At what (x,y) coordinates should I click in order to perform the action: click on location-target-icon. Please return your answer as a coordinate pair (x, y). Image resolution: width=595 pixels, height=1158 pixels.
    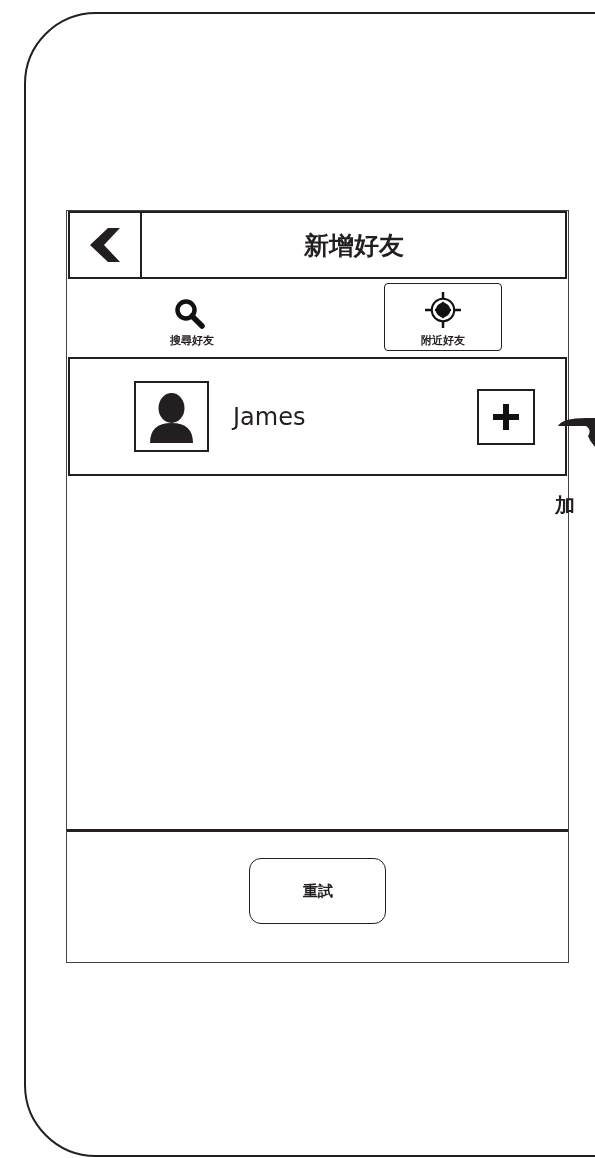
    Looking at the image, I should click on (442, 310).